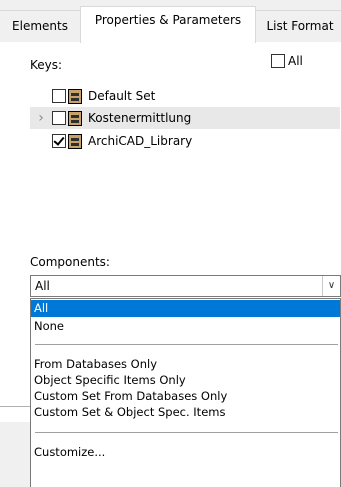 The height and width of the screenshot is (487, 341). What do you see at coordinates (185, 308) in the screenshot?
I see `option-all: All` at bounding box center [185, 308].